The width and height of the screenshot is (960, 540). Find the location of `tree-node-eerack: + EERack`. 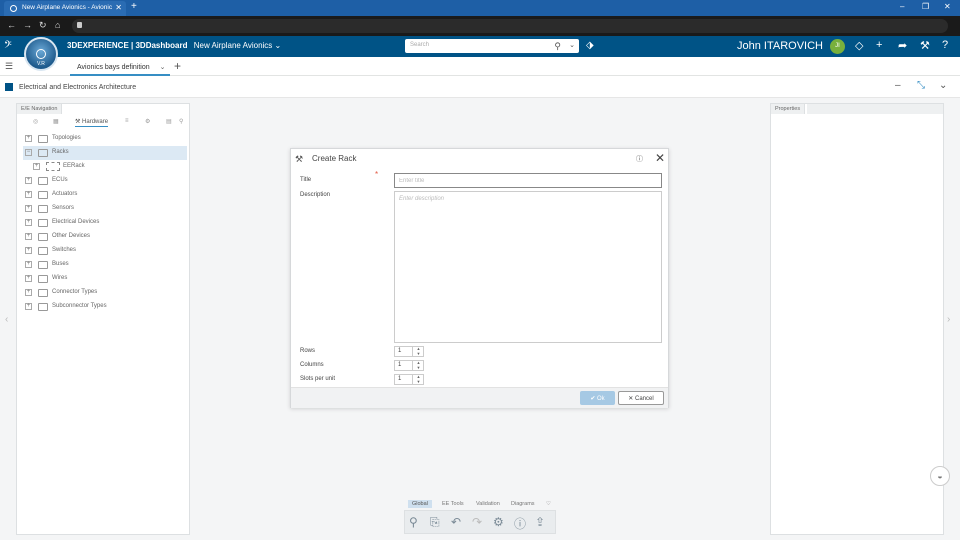

tree-node-eerack: + EERack is located at coordinates (105, 167).